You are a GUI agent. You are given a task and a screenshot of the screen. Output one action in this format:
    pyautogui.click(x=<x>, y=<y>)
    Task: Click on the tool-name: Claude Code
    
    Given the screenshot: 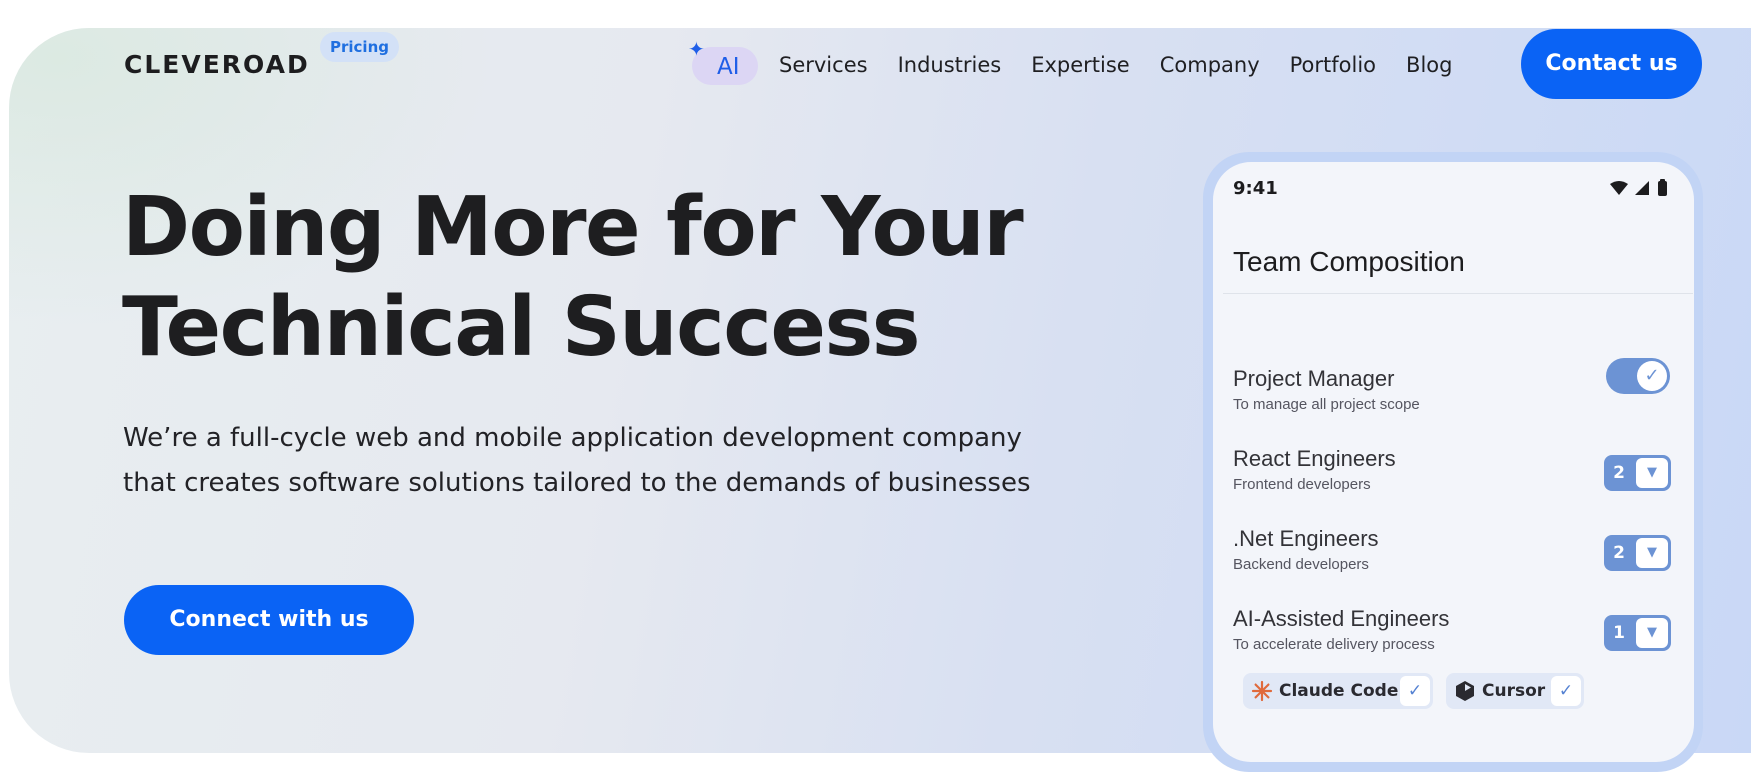 What is the action you would take?
    pyautogui.click(x=1339, y=691)
    